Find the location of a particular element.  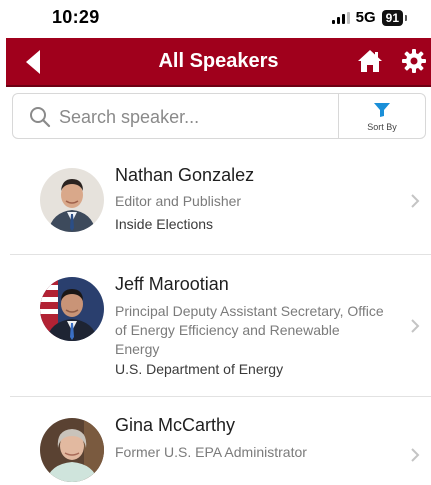

sort-label: Sort By is located at coordinates (382, 127).